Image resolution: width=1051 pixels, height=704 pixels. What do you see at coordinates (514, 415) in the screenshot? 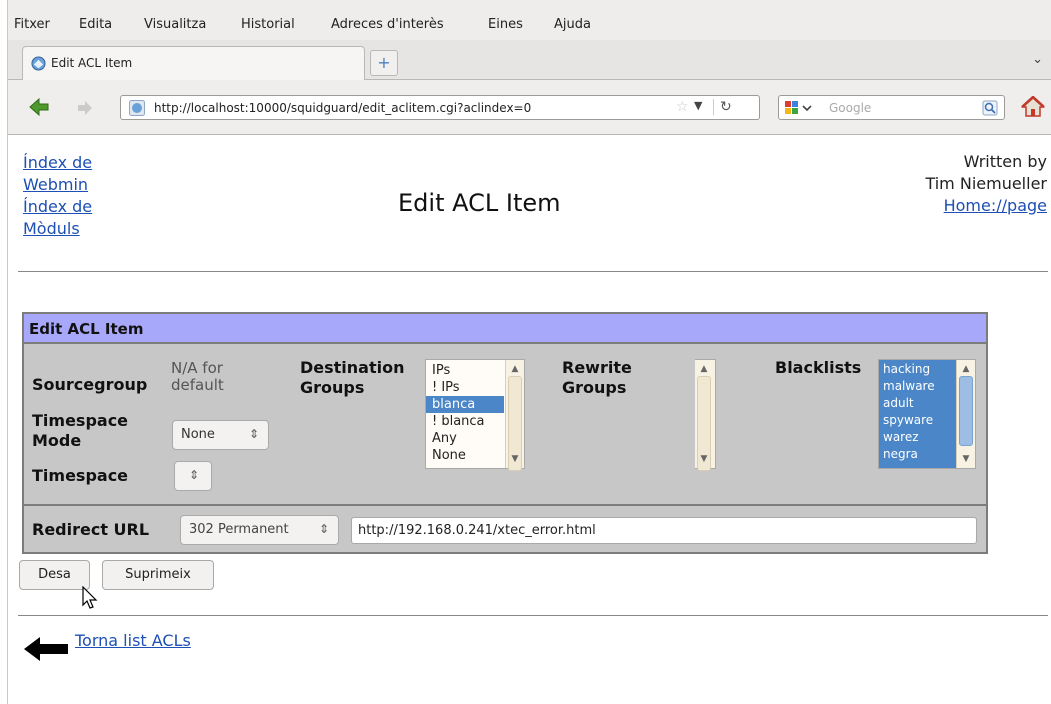
I see `destination-scrollbar: ▲ ▼` at bounding box center [514, 415].